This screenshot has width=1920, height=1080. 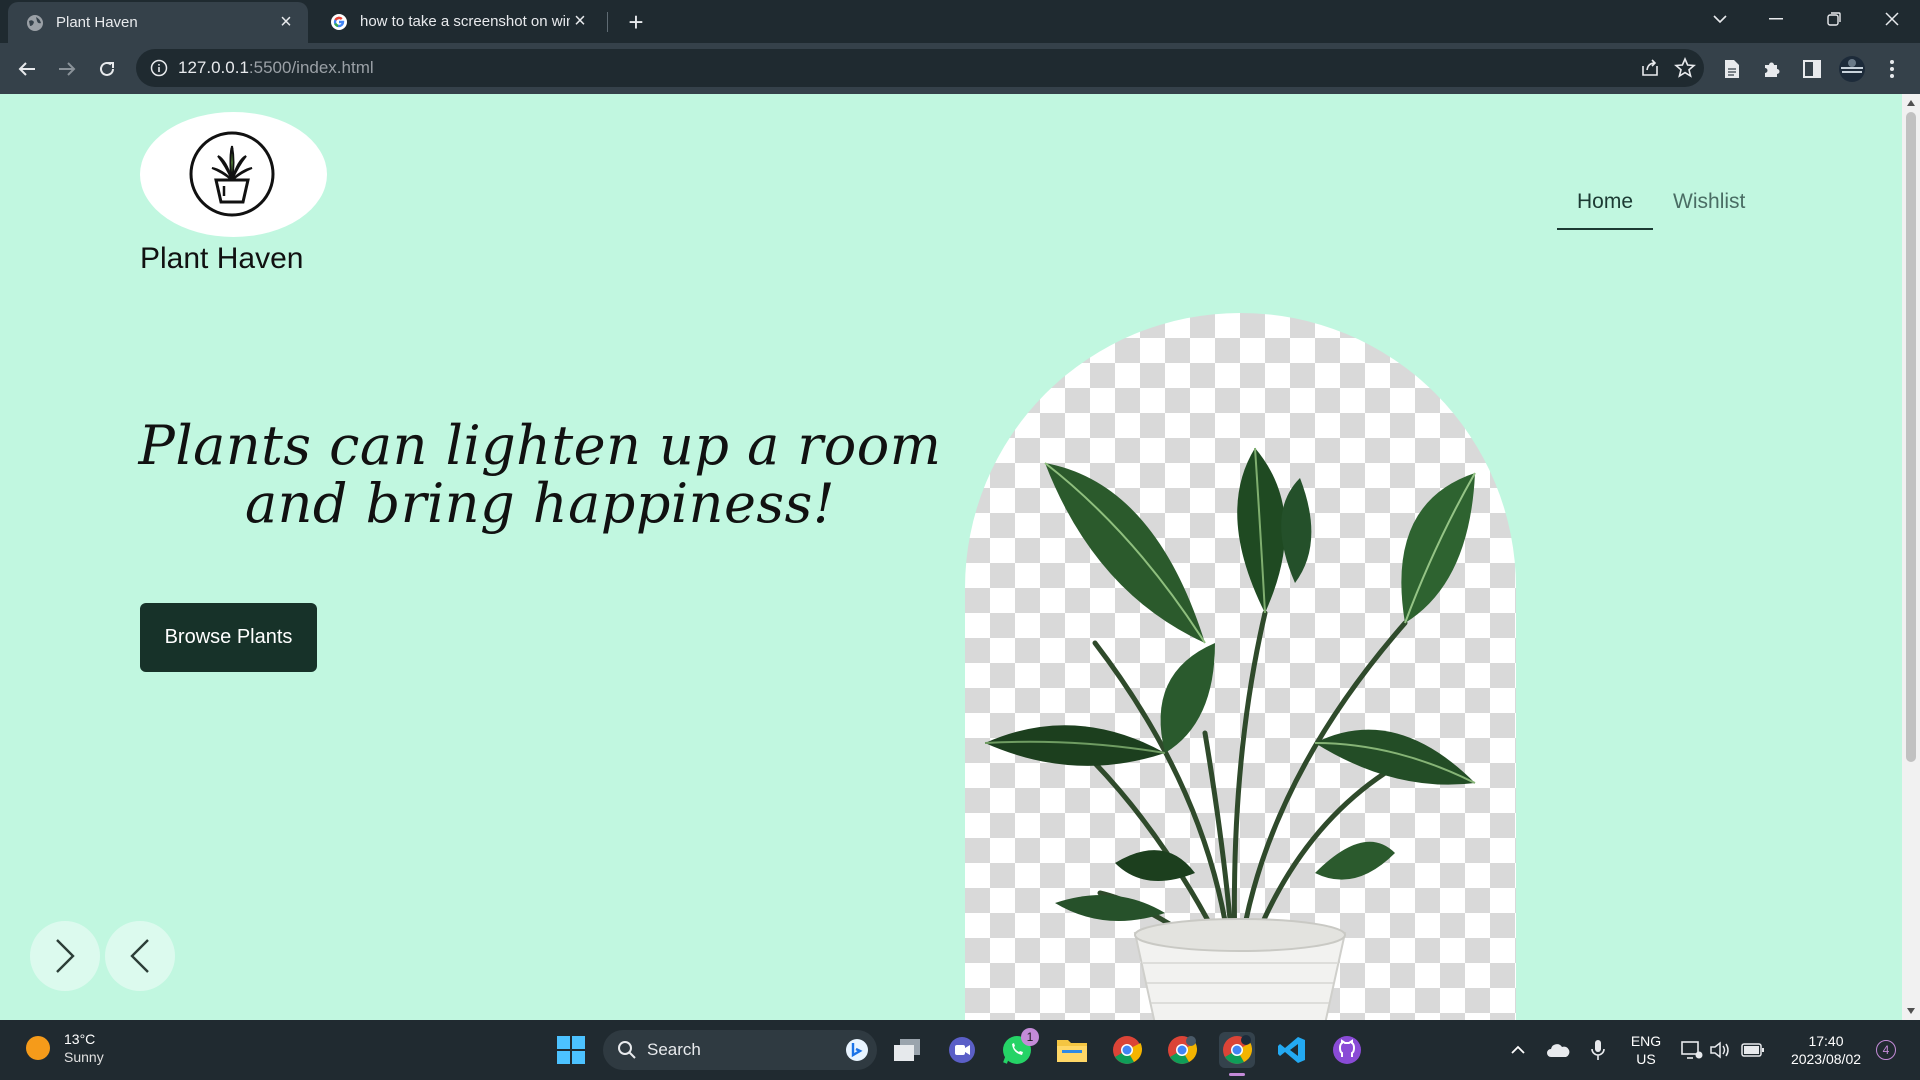 I want to click on clock-date: 2023/08/02, so click(x=1826, y=1059).